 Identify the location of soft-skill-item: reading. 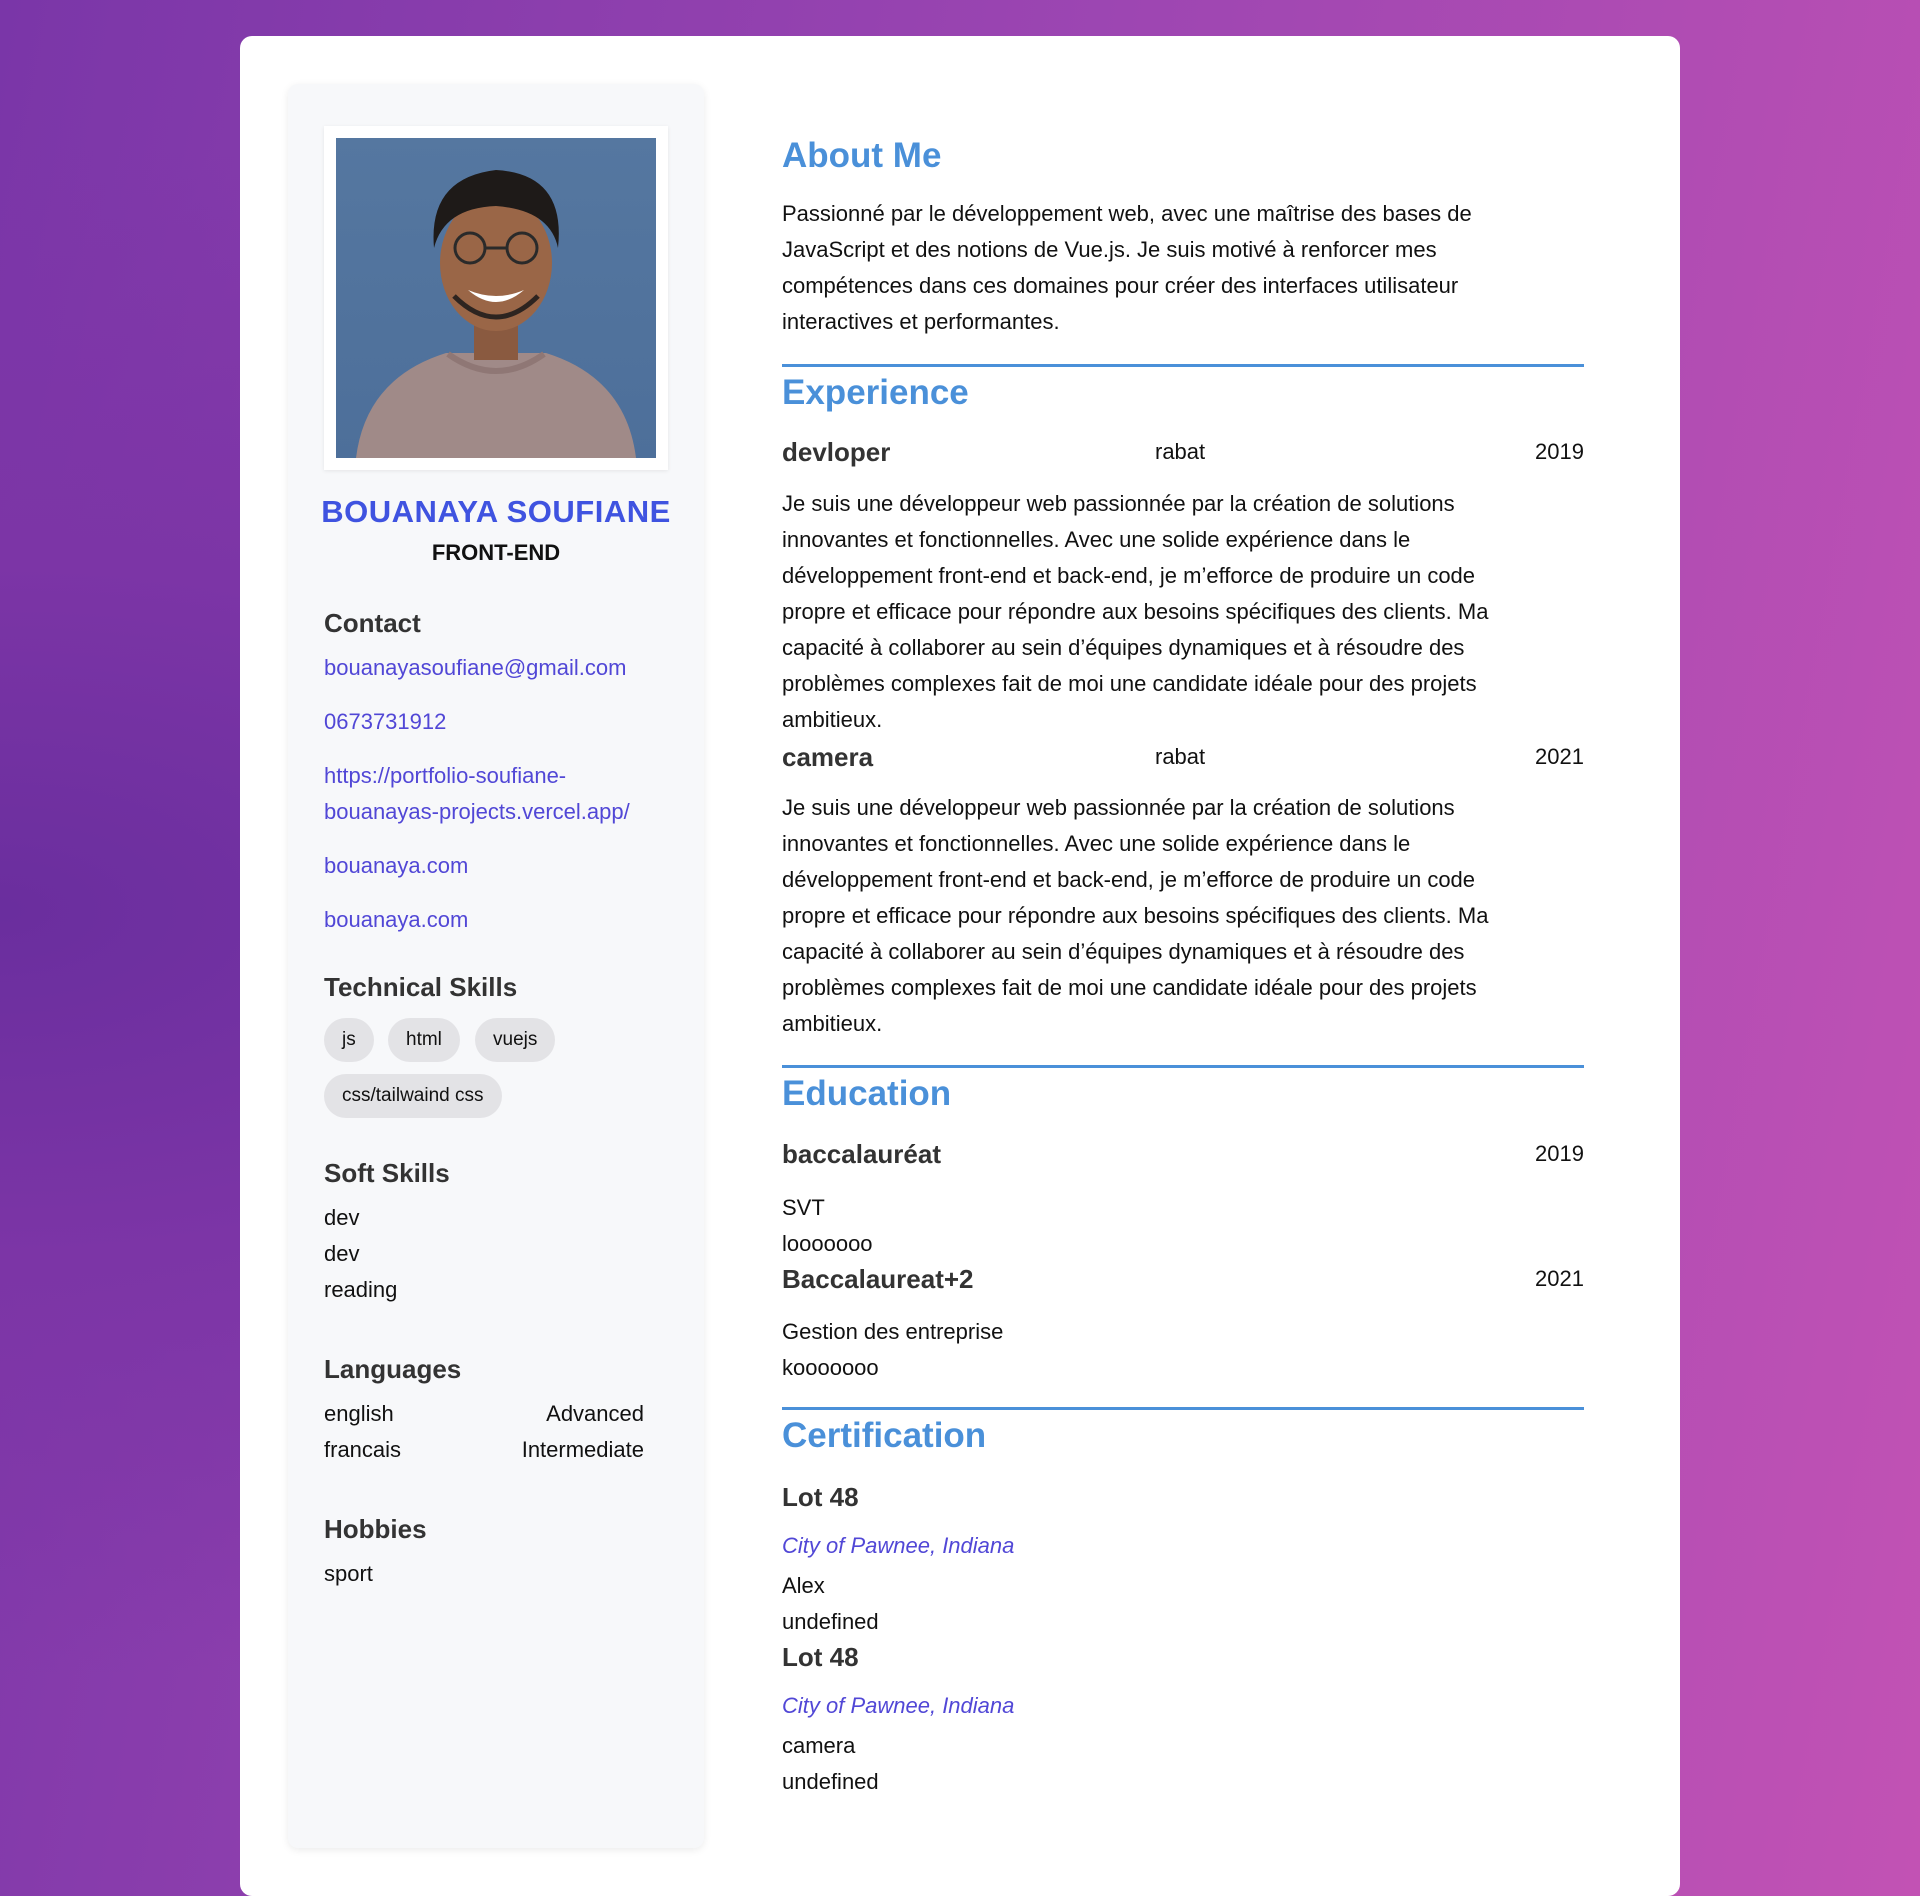
(361, 1289).